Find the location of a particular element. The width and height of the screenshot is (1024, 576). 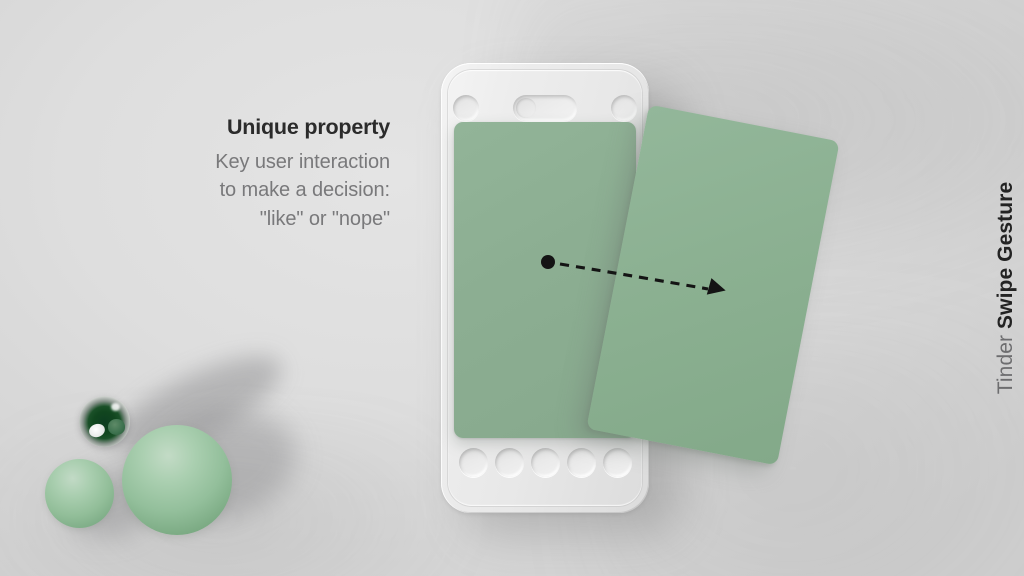

phone-top-hardware-row is located at coordinates (545, 108).